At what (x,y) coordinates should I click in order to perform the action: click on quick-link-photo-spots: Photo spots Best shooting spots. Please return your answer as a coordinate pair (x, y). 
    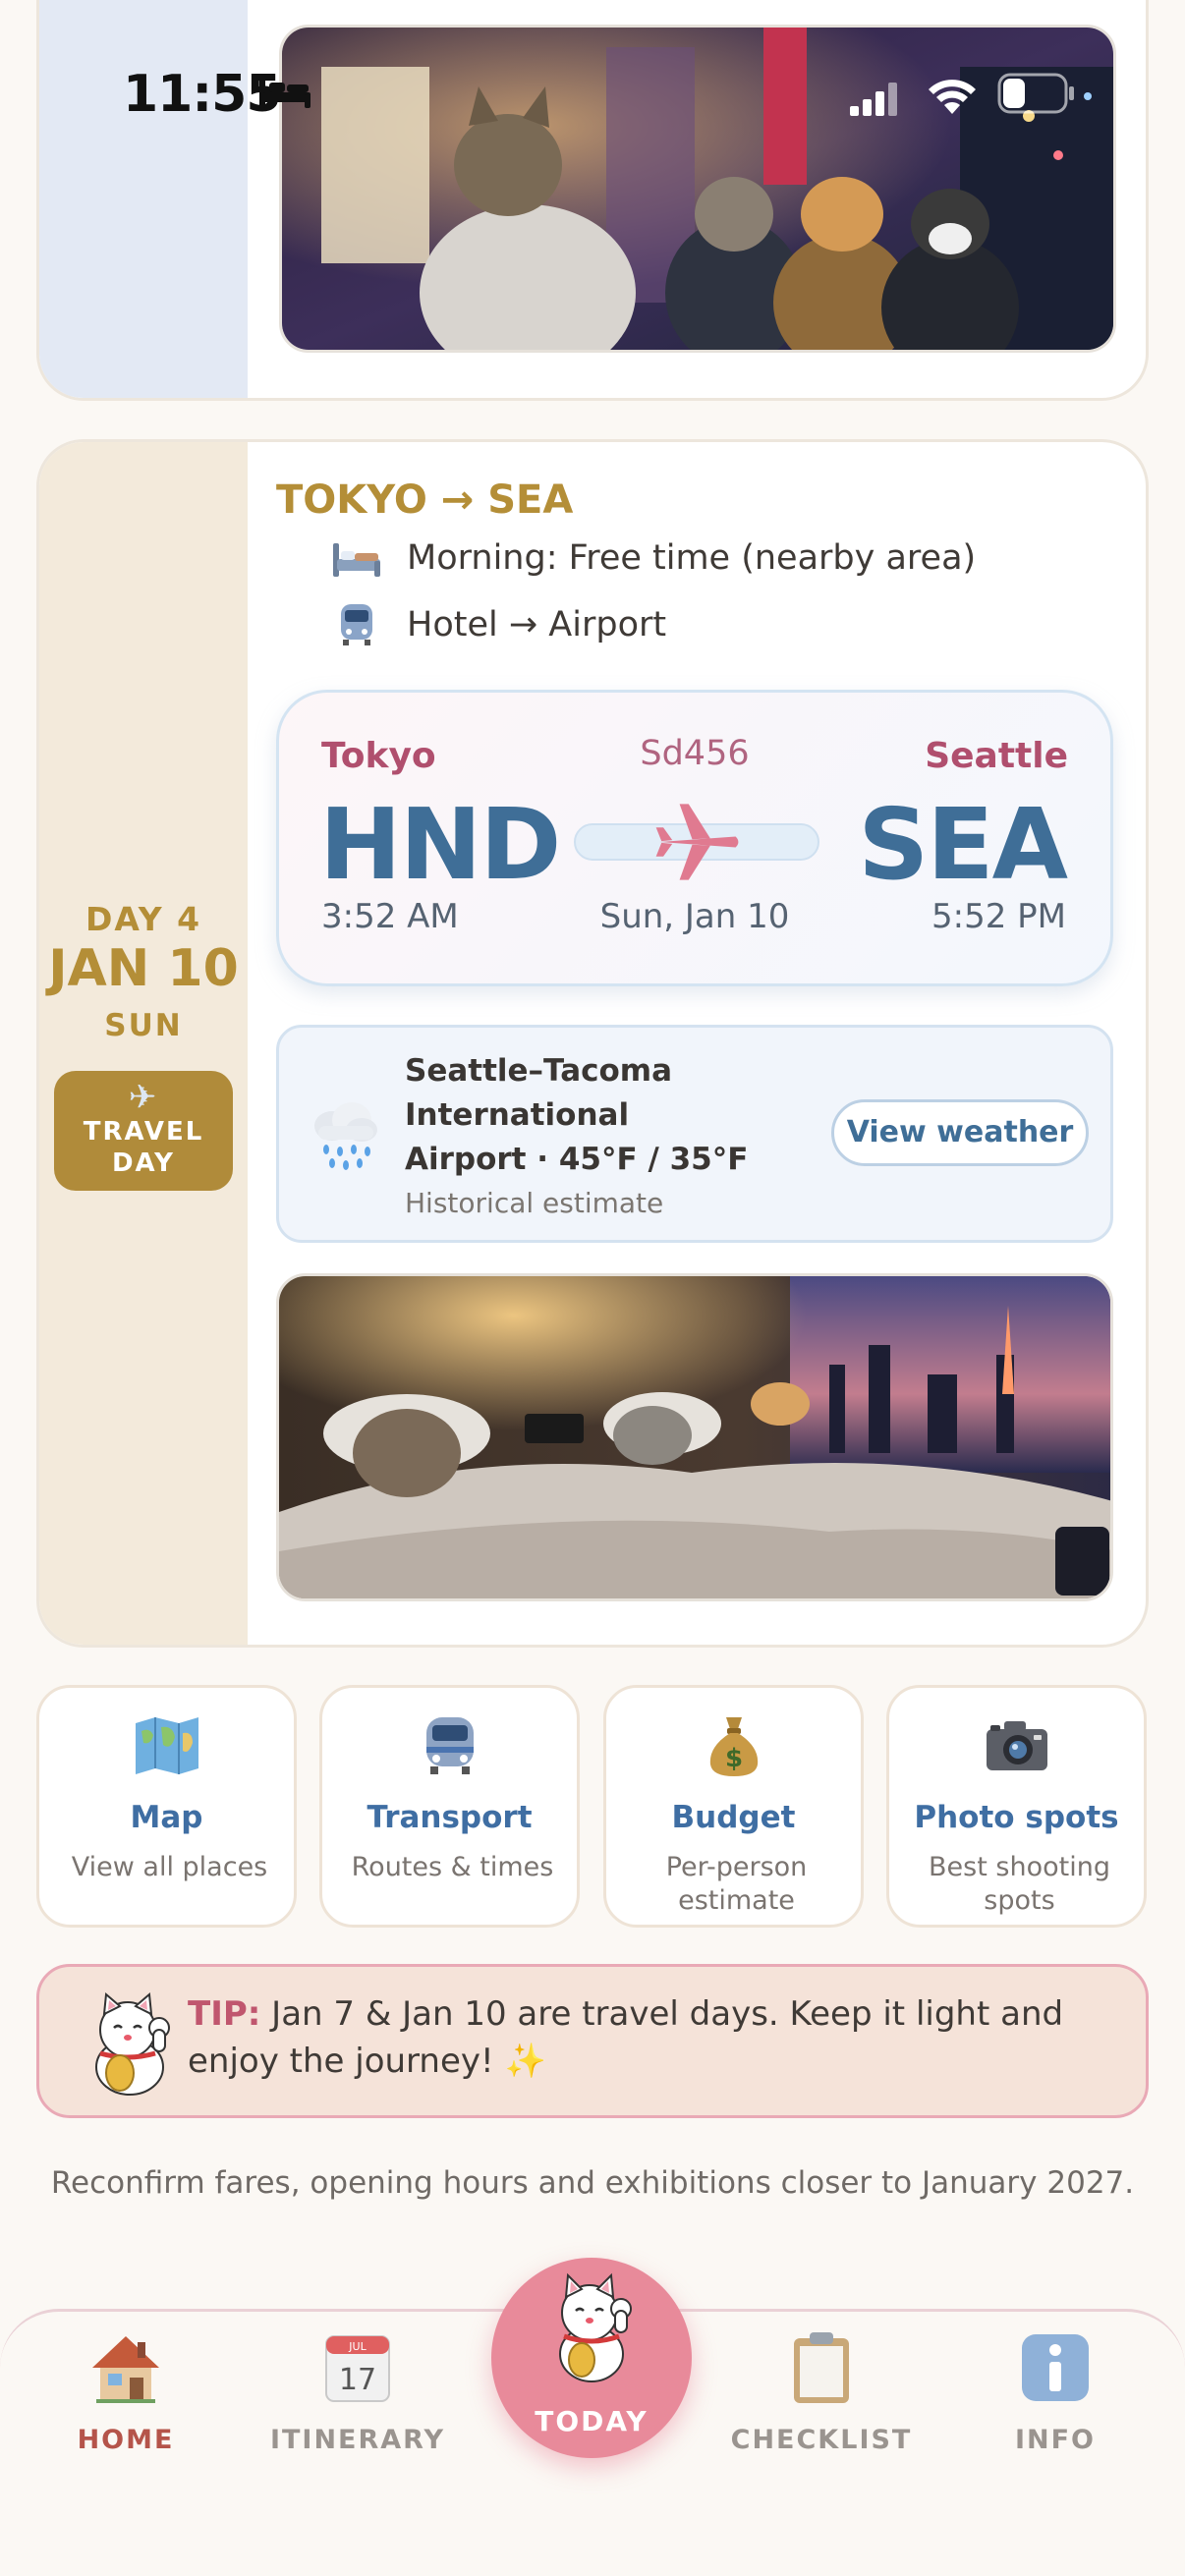
    Looking at the image, I should click on (1017, 1806).